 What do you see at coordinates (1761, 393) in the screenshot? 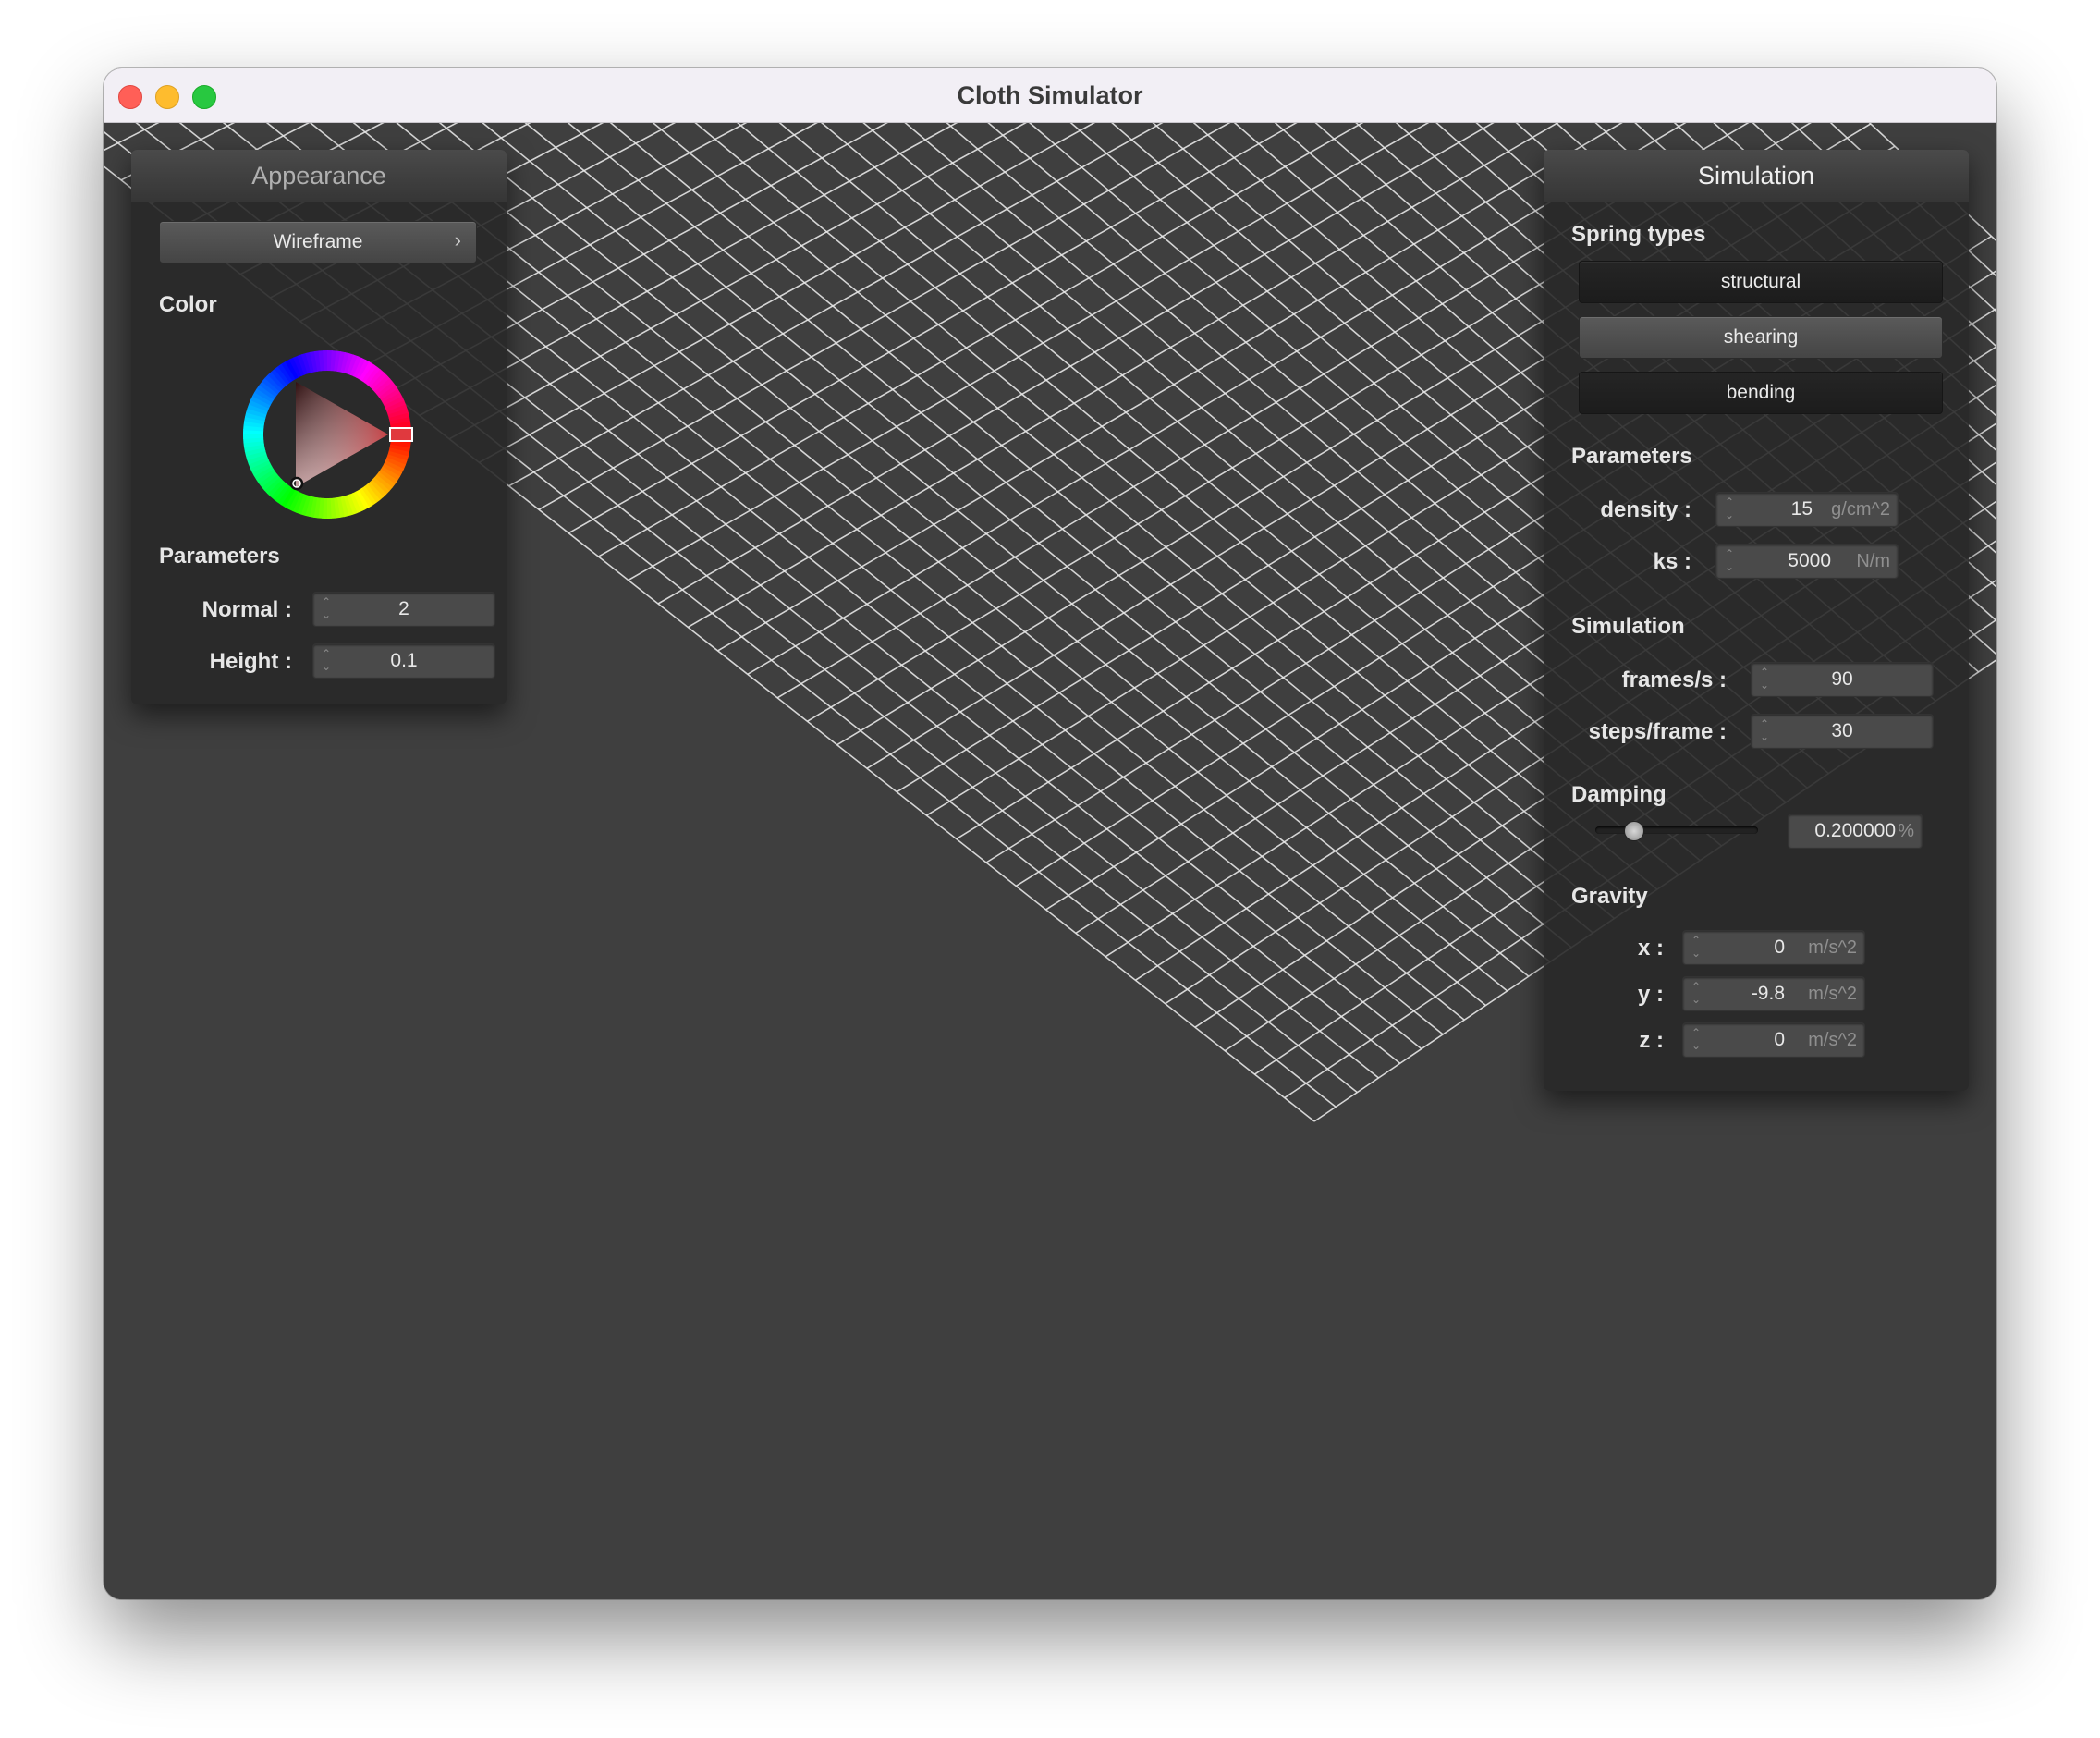
I see `bending-spring-toggle: bending` at bounding box center [1761, 393].